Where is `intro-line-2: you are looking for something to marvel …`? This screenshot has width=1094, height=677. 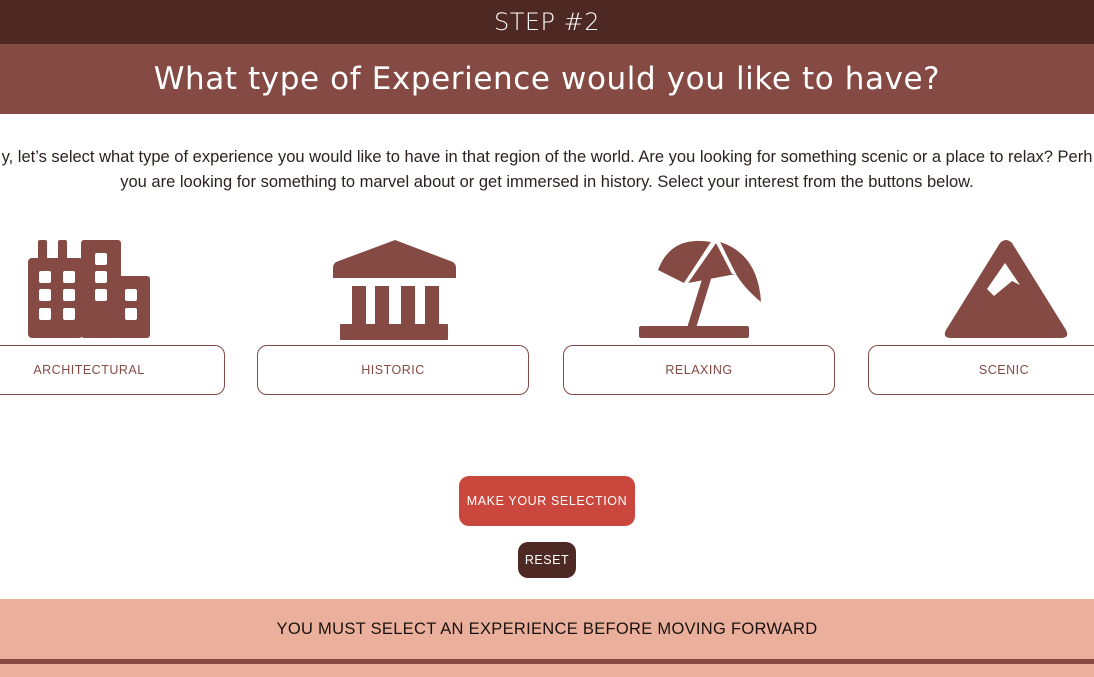 intro-line-2: you are looking for something to marvel … is located at coordinates (547, 182).